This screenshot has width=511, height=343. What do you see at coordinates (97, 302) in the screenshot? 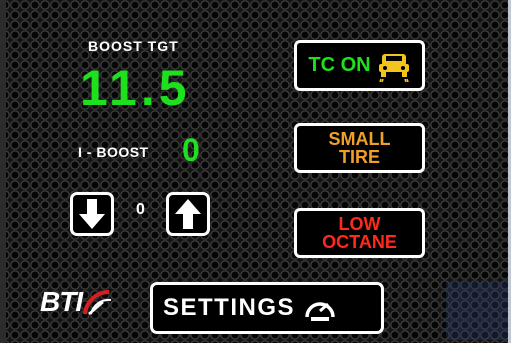
I see `gauge-swoosh-icon` at bounding box center [97, 302].